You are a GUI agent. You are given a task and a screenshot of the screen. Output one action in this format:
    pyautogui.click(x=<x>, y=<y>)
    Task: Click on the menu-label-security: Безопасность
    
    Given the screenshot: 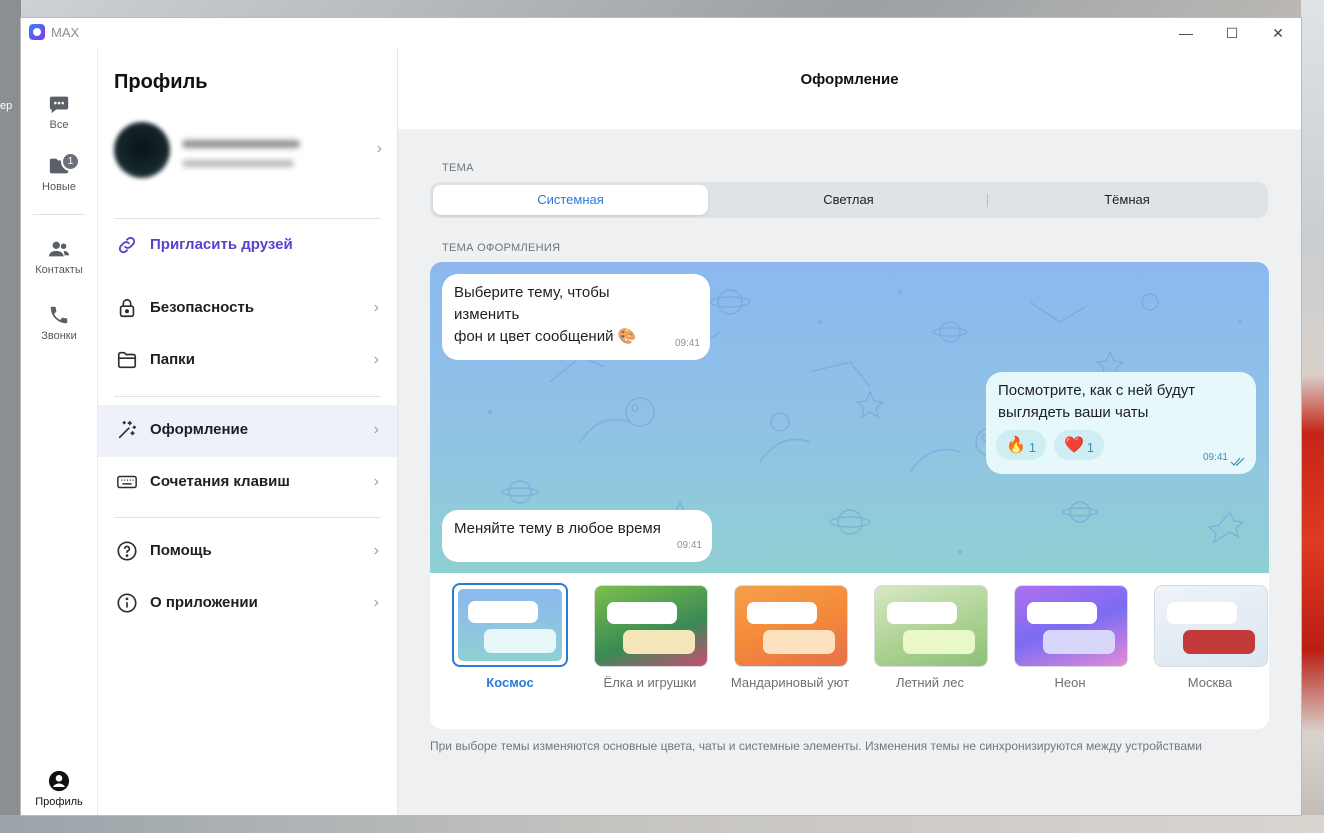 What is the action you would take?
    pyautogui.click(x=202, y=307)
    